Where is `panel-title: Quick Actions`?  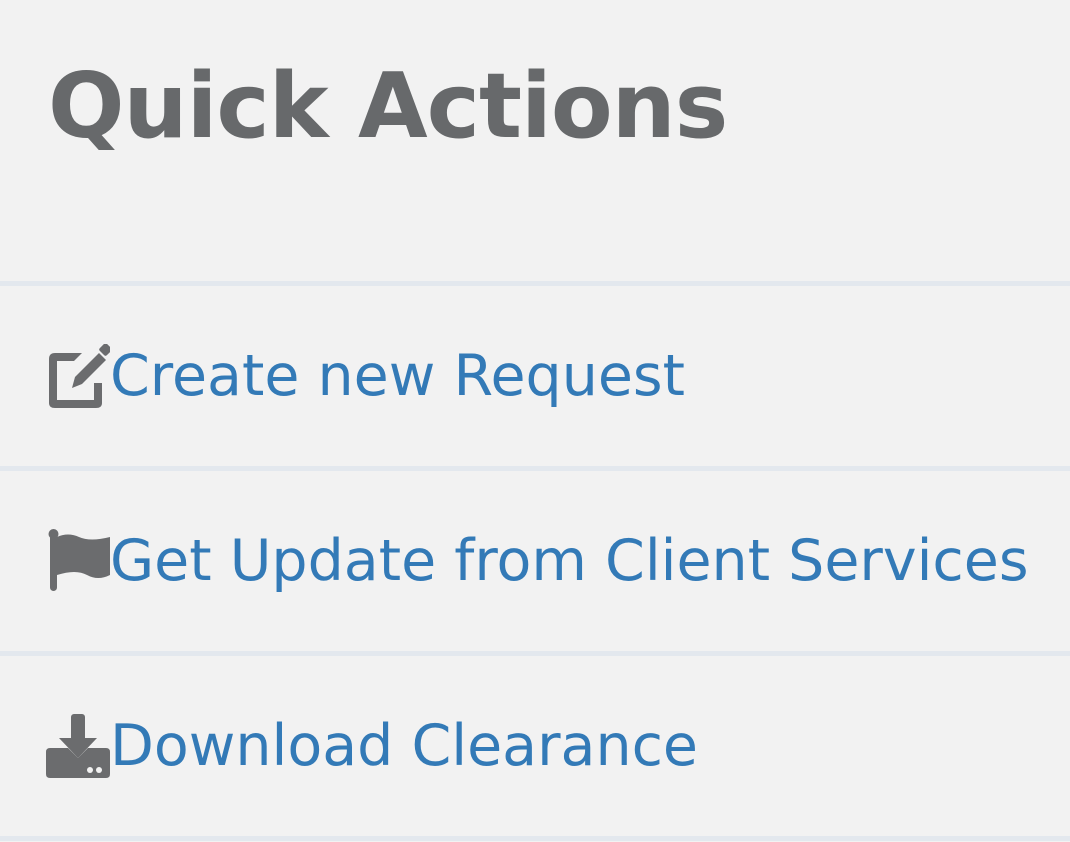
panel-title: Quick Actions is located at coordinates (388, 106).